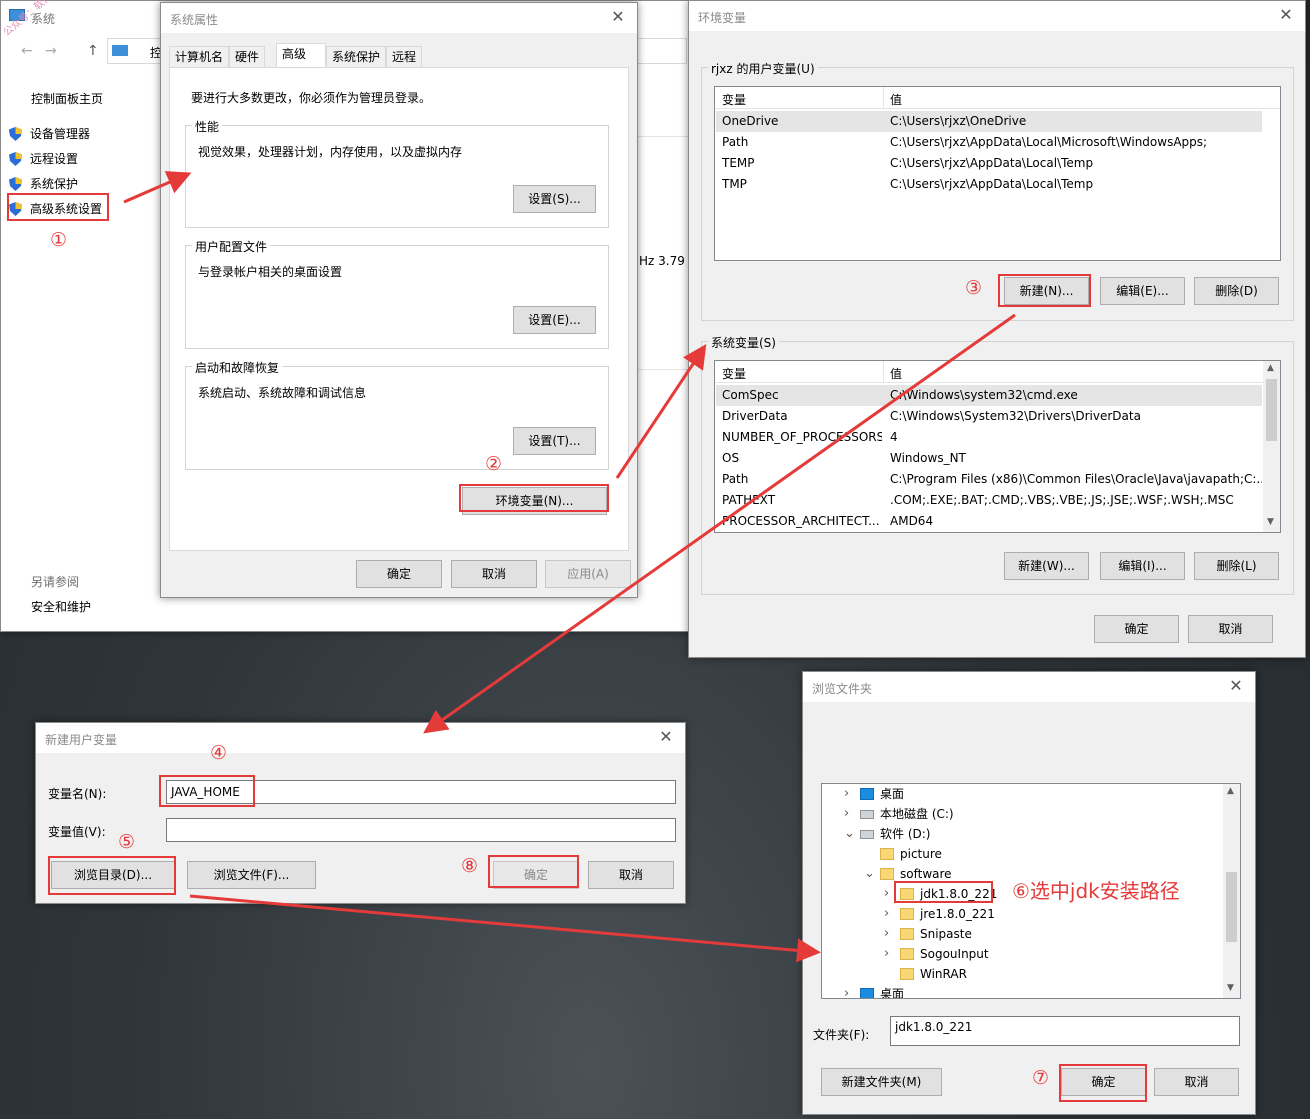 The width and height of the screenshot is (1310, 1119). What do you see at coordinates (505, 928) in the screenshot?
I see `arrow-to-browse-dialog` at bounding box center [505, 928].